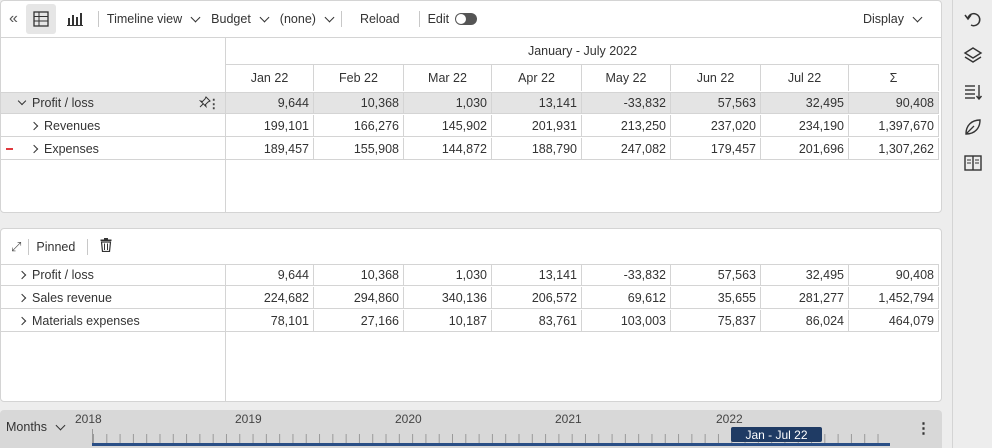 This screenshot has height=448, width=992. Describe the element at coordinates (154, 19) in the screenshot. I see `timeline-view-dropdown: Timeline view` at that location.